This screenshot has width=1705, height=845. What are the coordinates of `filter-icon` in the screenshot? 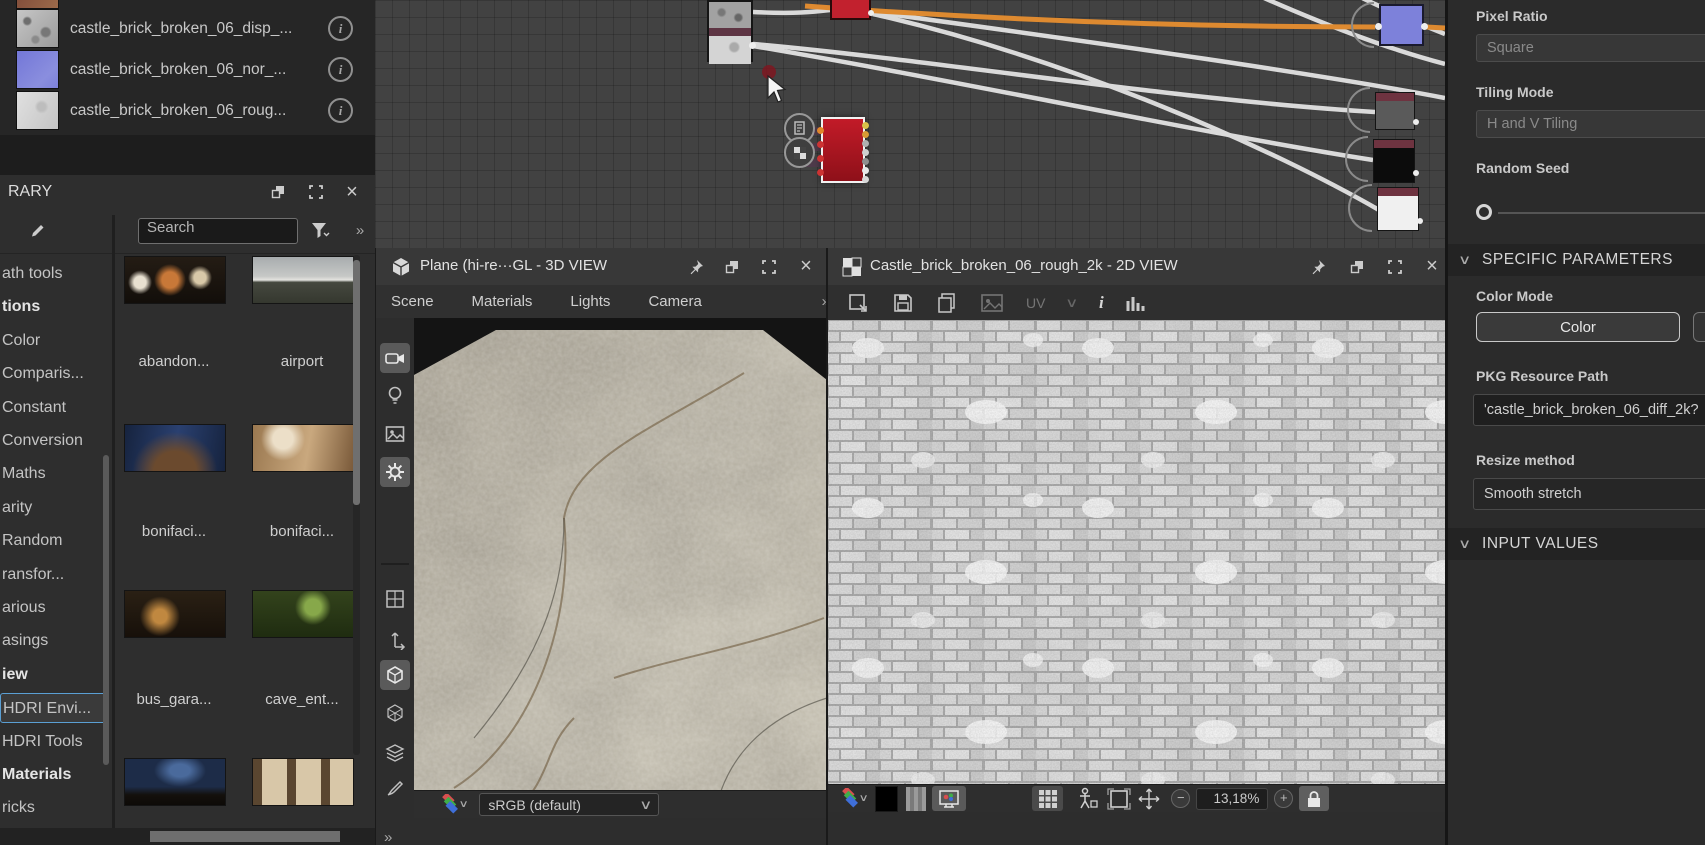 It's located at (320, 230).